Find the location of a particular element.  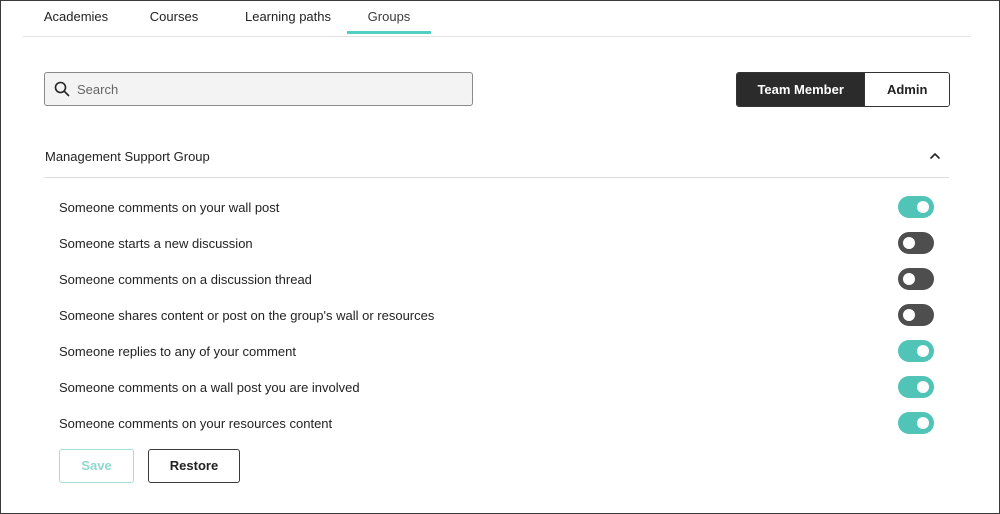

group-title: Management Support Group is located at coordinates (127, 156).